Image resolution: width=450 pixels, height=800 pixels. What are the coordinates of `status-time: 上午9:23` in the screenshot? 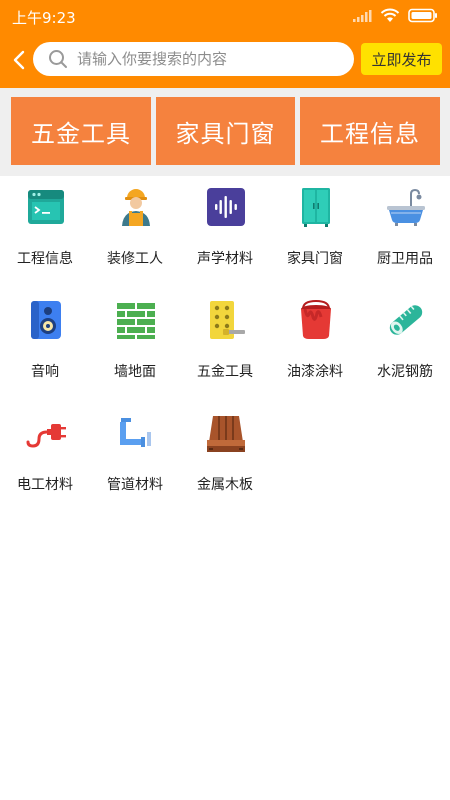 It's located at (44, 18).